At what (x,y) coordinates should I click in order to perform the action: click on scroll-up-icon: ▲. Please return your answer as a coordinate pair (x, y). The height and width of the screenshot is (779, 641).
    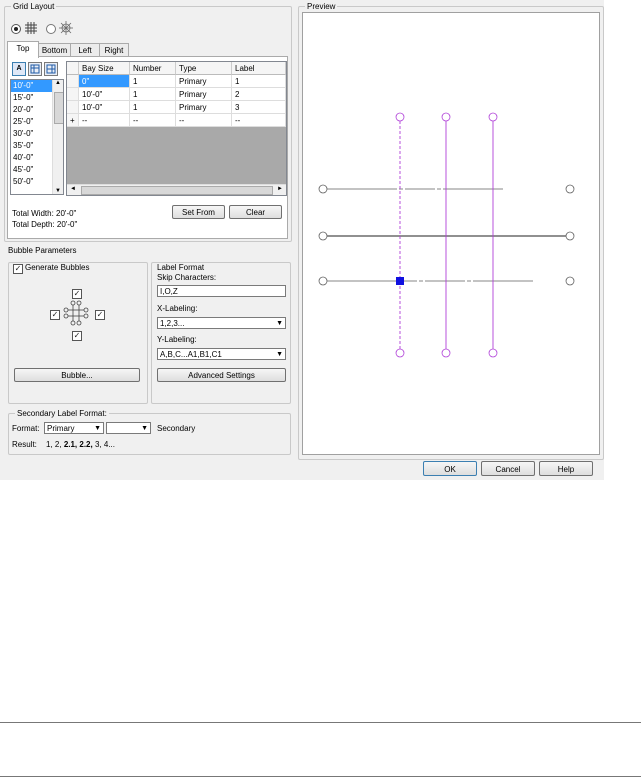
    Looking at the image, I should click on (58, 83).